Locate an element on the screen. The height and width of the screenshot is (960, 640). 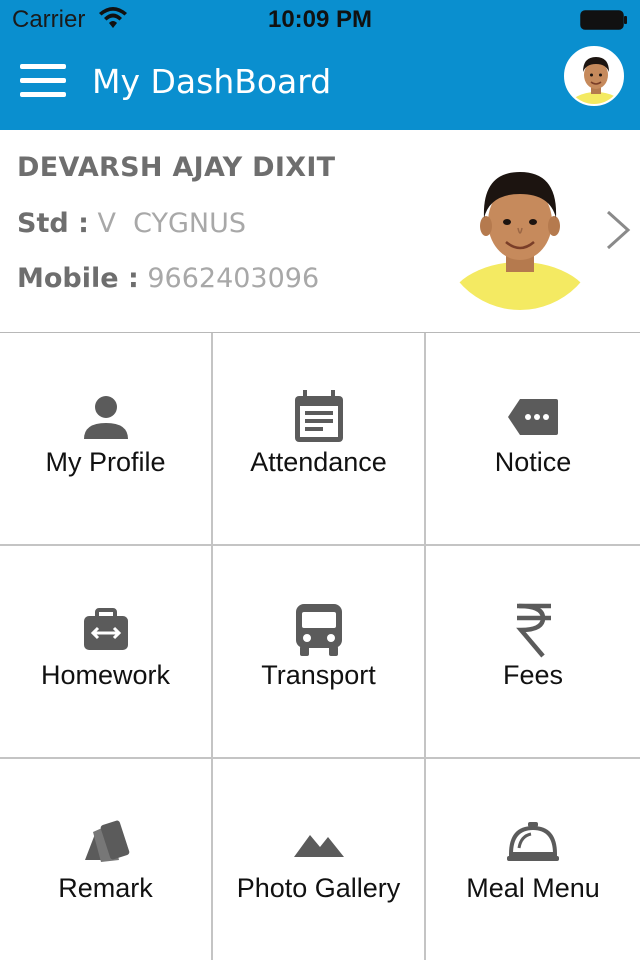
std-label: Std : is located at coordinates (53, 223).